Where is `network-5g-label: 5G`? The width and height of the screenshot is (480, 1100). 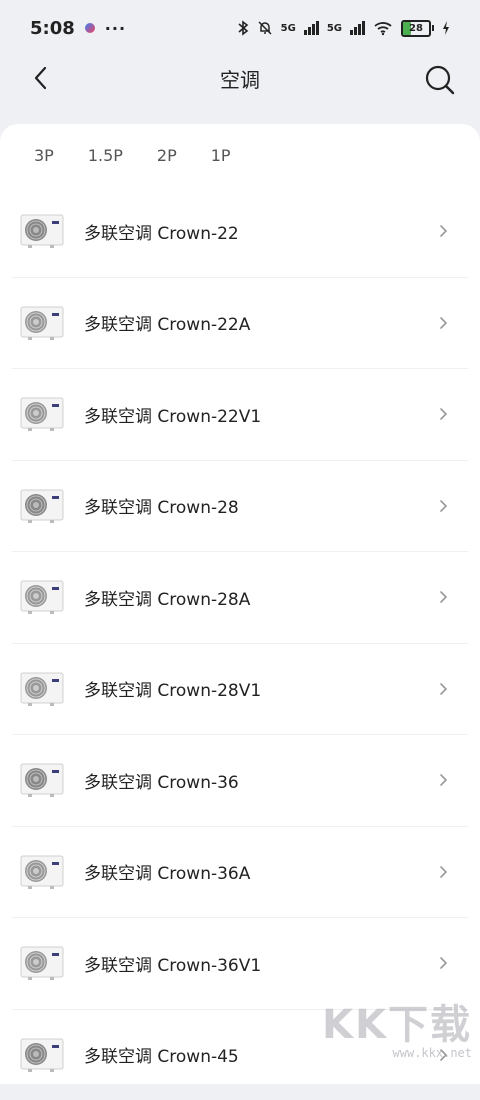 network-5g-label: 5G is located at coordinates (288, 28).